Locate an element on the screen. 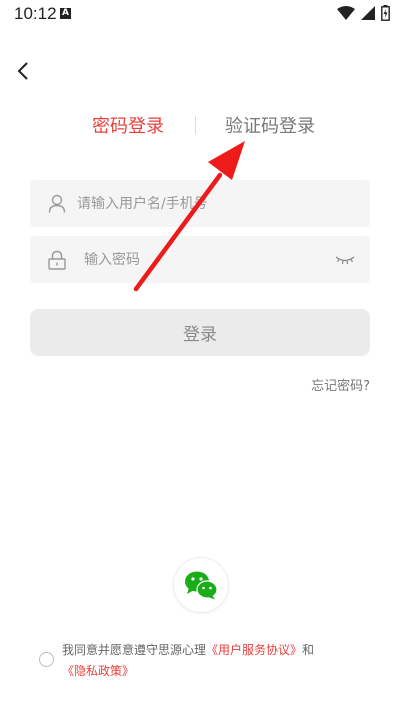 This screenshot has height=710, width=400. agreement-prefix: 我同意并愿意遵守思源心理 is located at coordinates (134, 650).